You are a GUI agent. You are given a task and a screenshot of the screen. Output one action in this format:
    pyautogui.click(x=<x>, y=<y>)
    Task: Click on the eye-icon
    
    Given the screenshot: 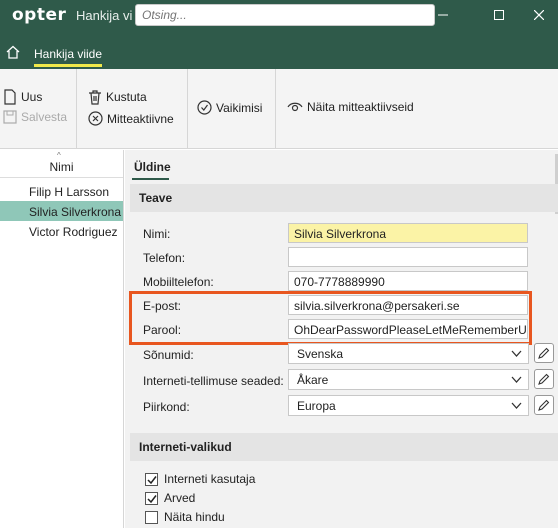 What is the action you would take?
    pyautogui.click(x=295, y=107)
    